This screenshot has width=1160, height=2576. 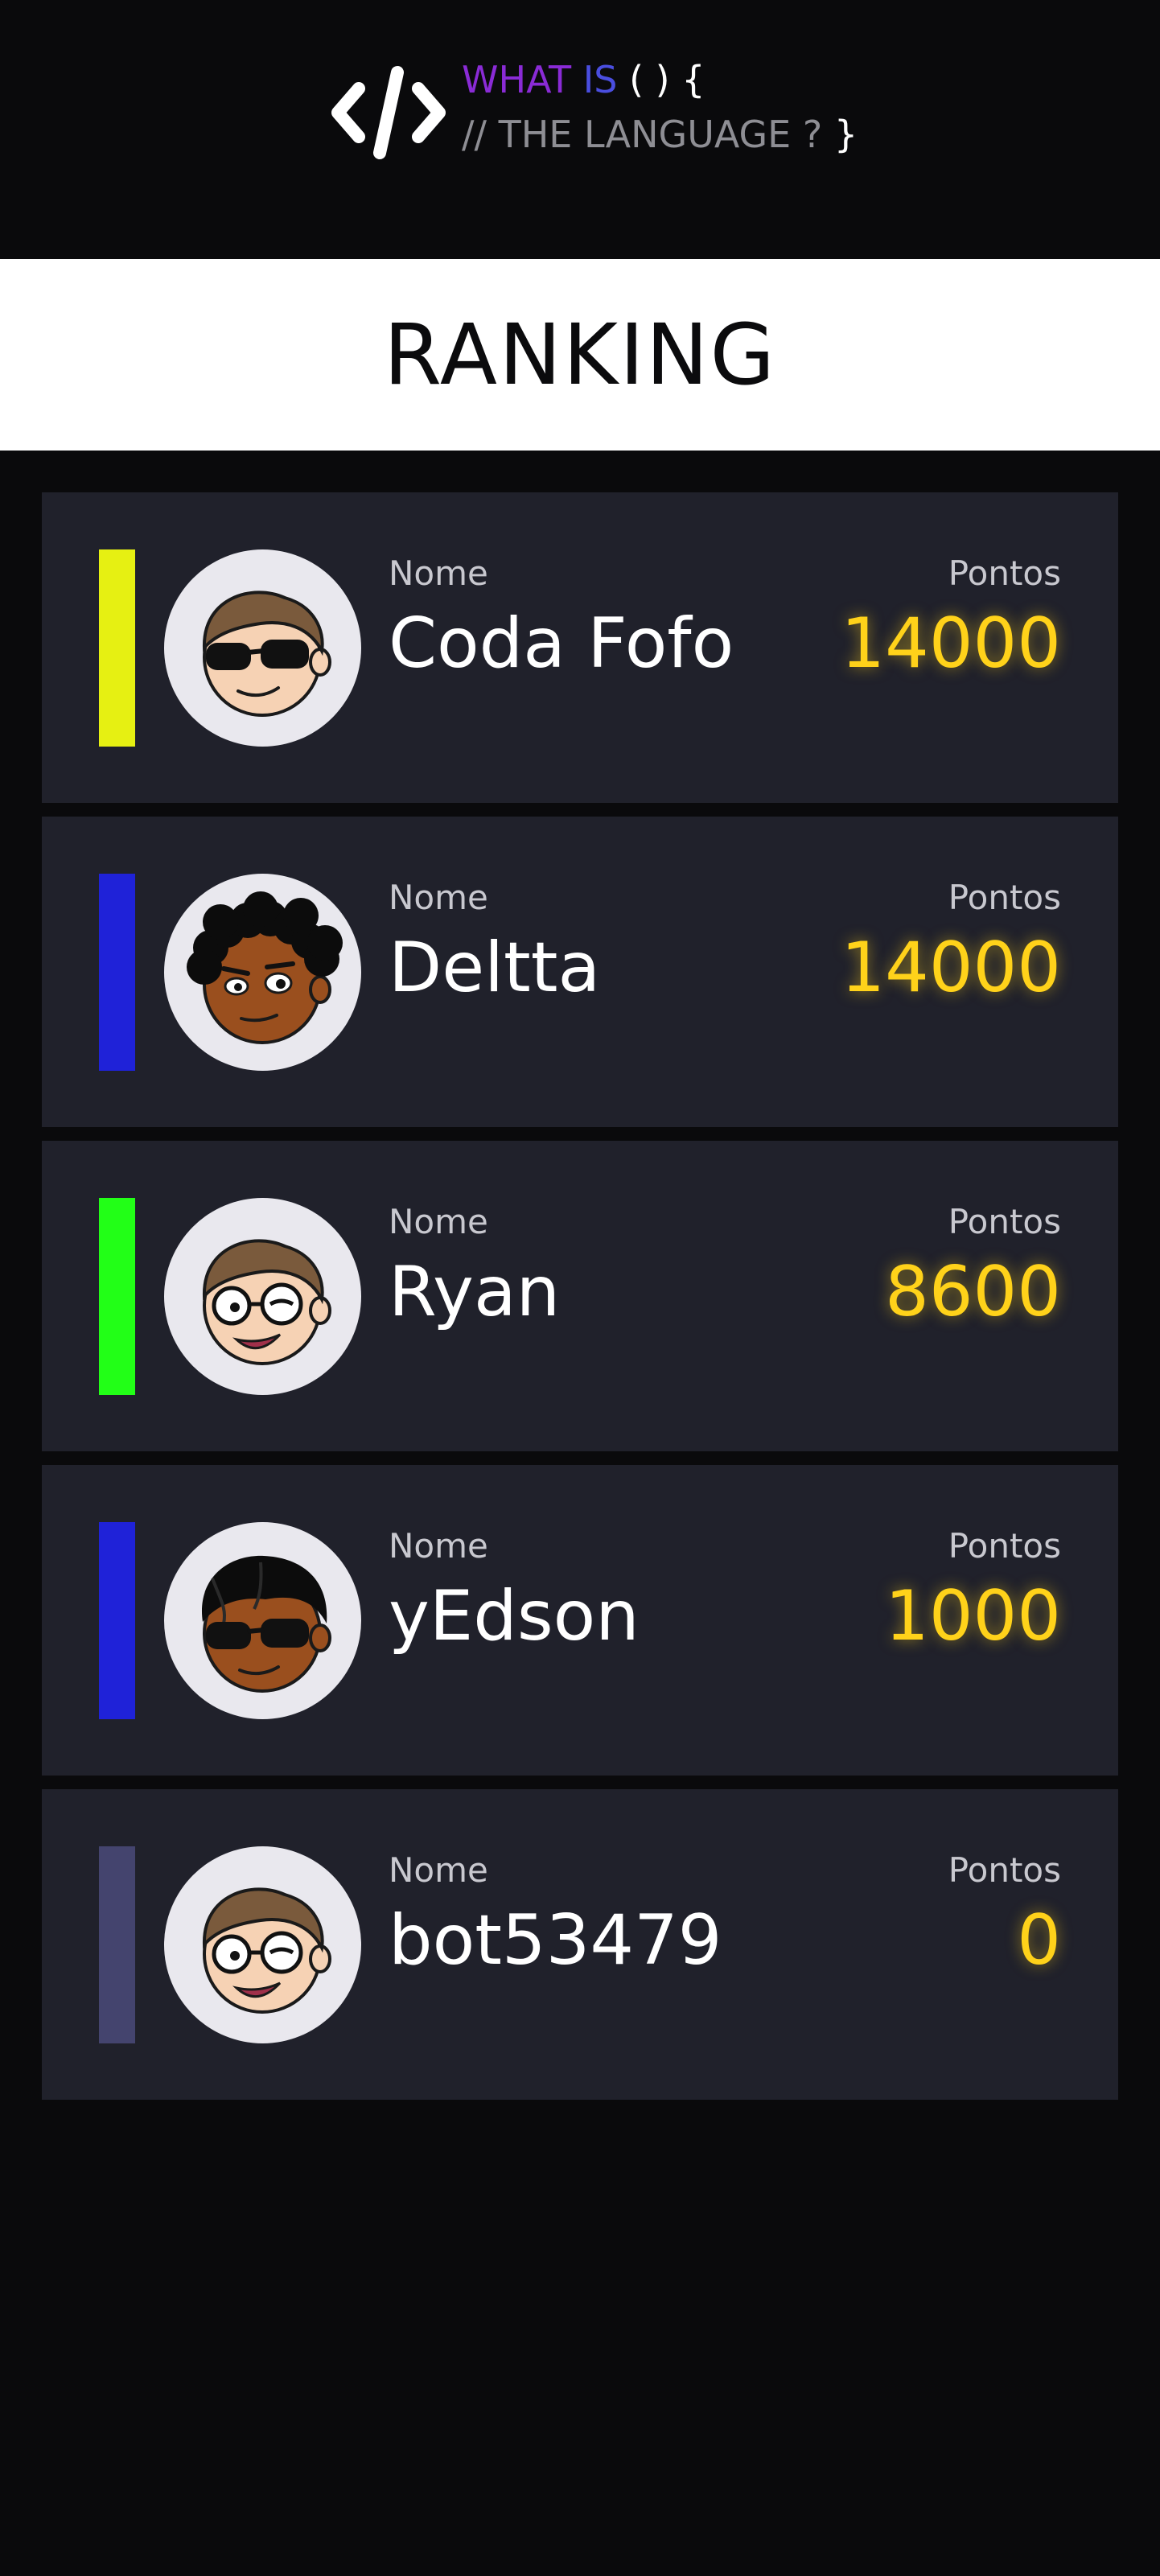 What do you see at coordinates (642, 134) in the screenshot?
I see `logo-comment: // THE LANGUAGE ?` at bounding box center [642, 134].